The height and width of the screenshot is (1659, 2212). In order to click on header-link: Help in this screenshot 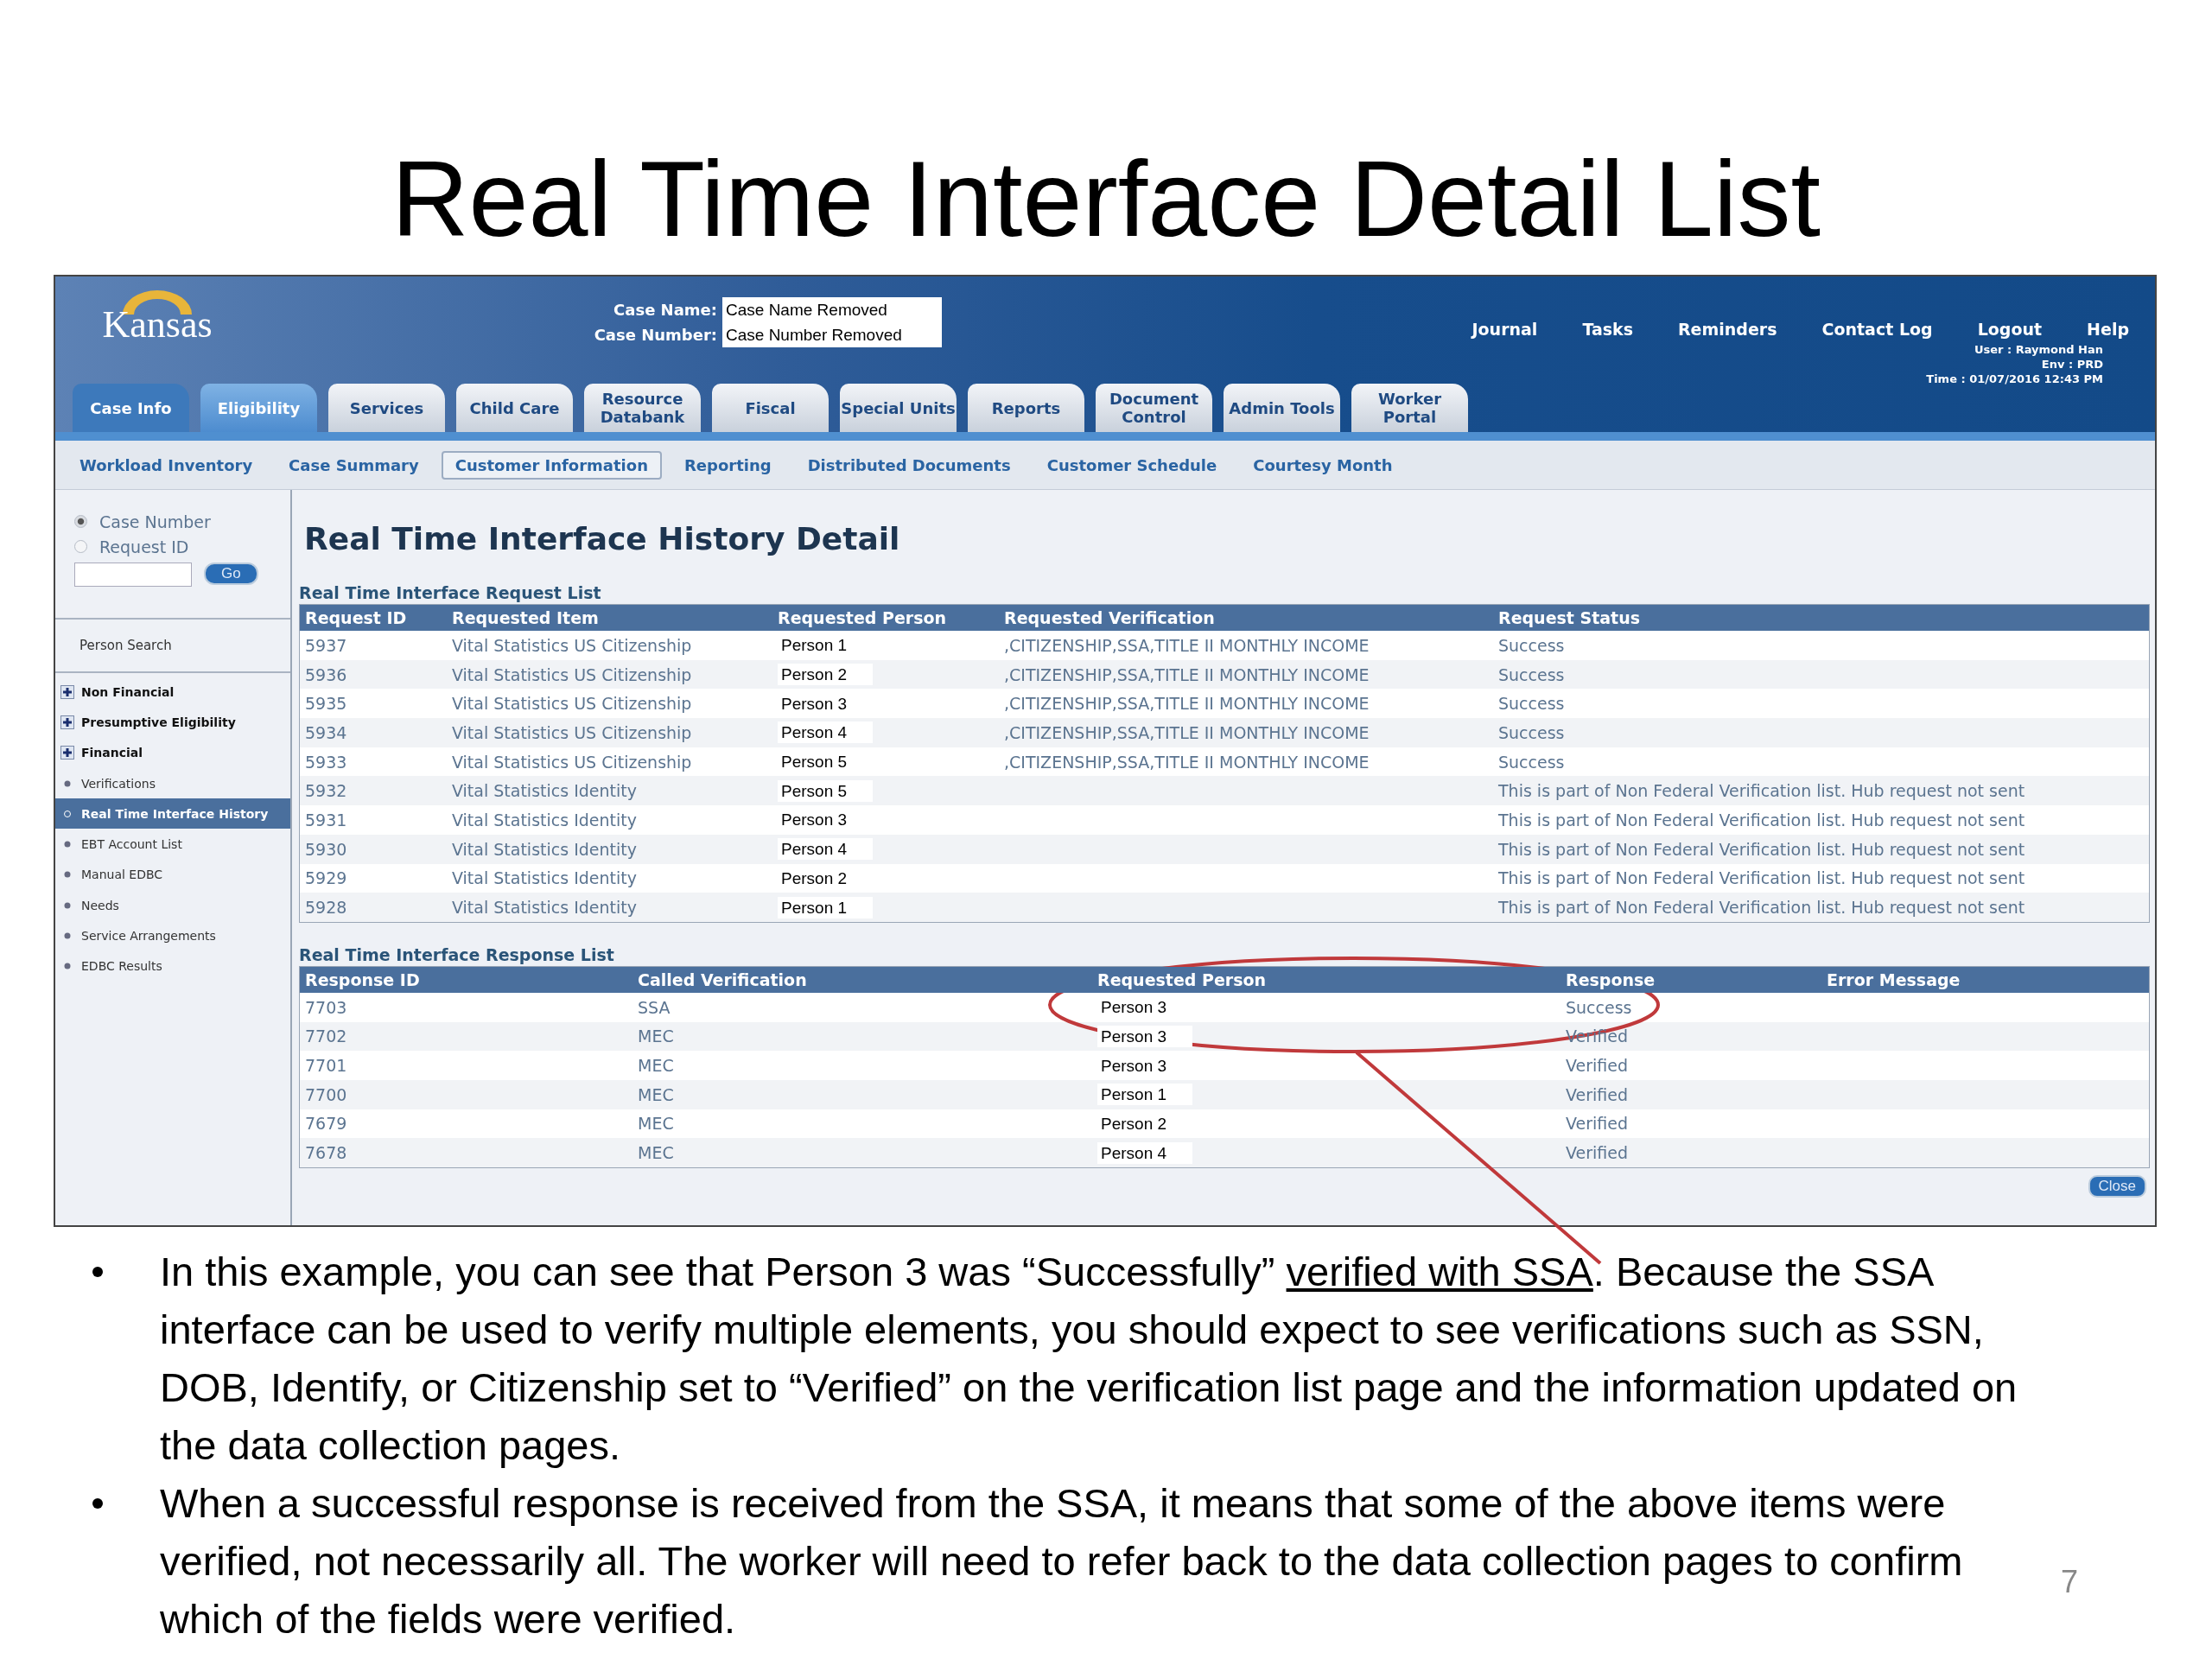, I will do `click(2108, 329)`.